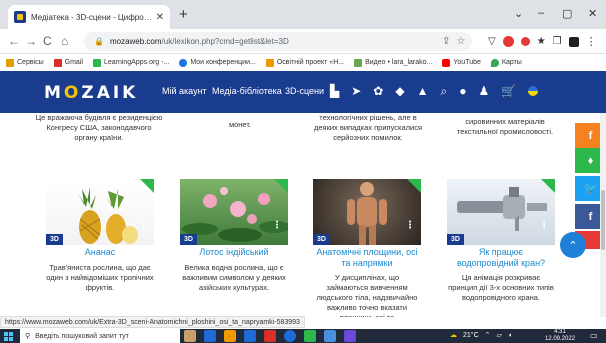 Image resolution: width=606 pixels, height=343 pixels. Describe the element at coordinates (510, 336) in the screenshot. I see `volume-icon: ◖` at that location.